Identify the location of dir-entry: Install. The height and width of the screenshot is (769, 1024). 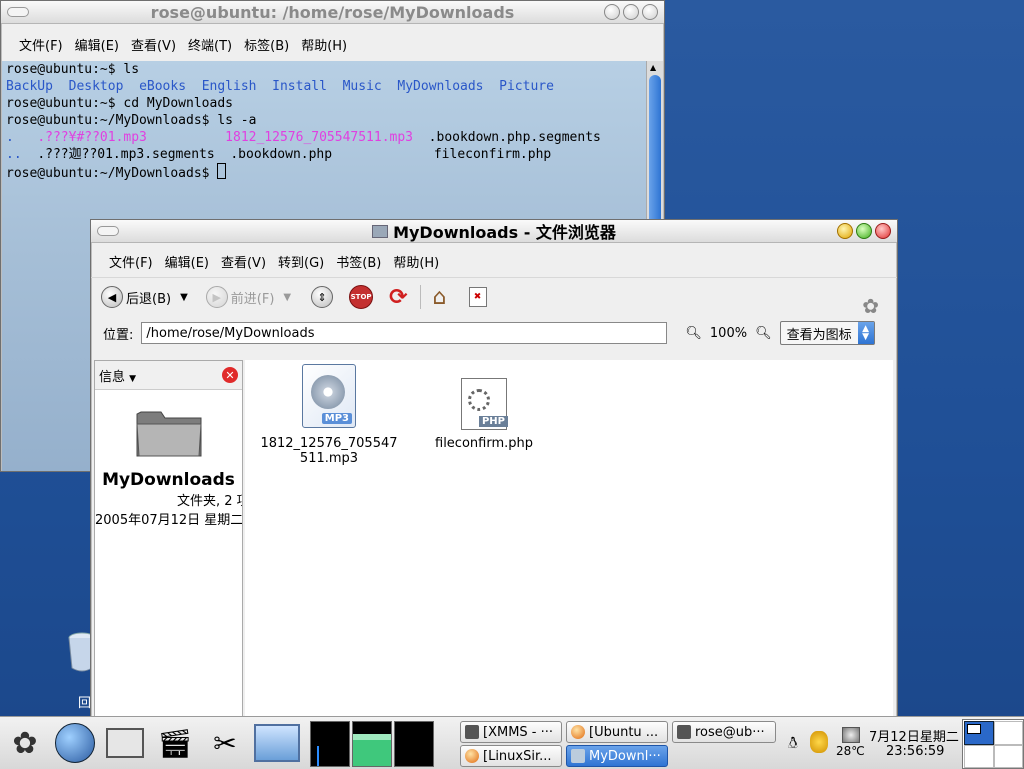
(299, 86).